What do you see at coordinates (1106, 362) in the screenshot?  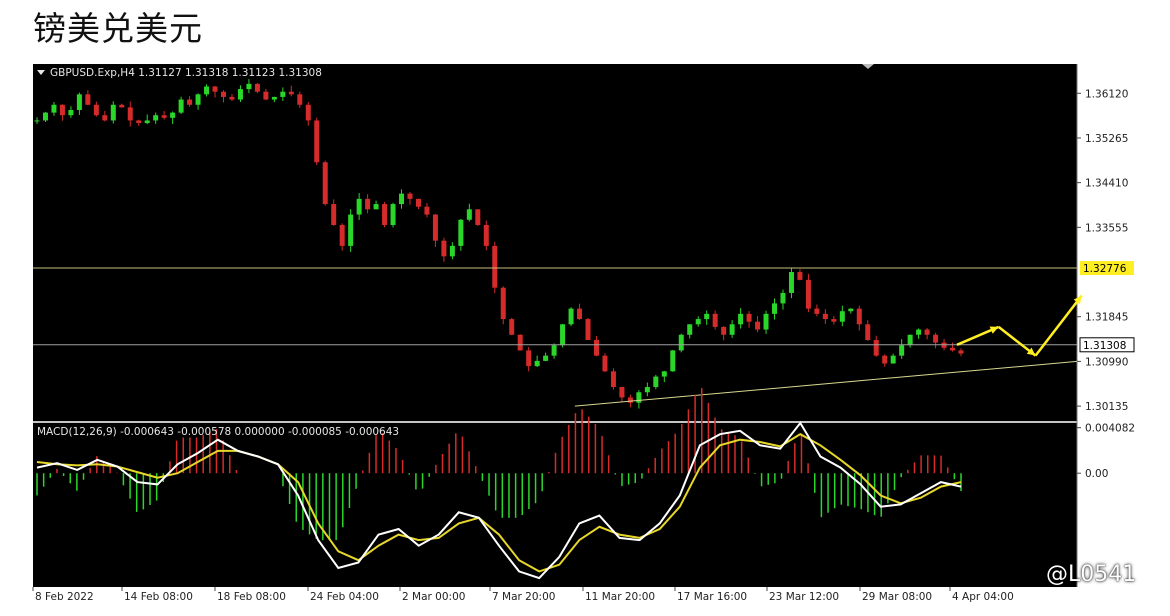 I see `y-tick-label: 1.30990` at bounding box center [1106, 362].